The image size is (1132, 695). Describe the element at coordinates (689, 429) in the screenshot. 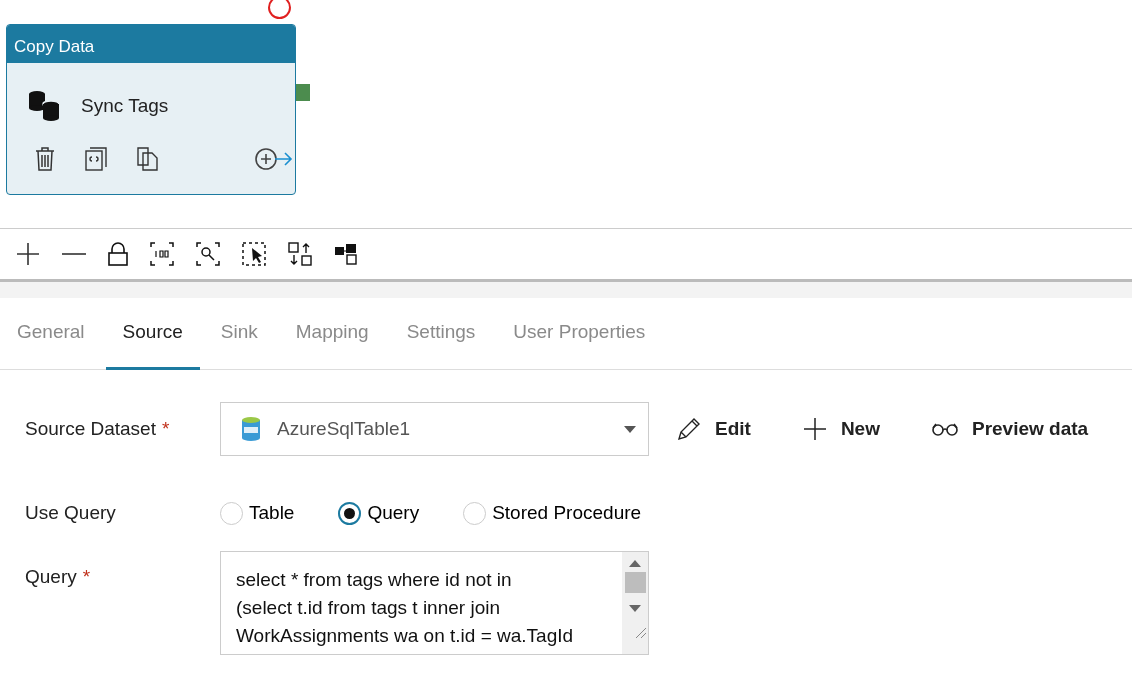

I see `pencil-icon` at that location.